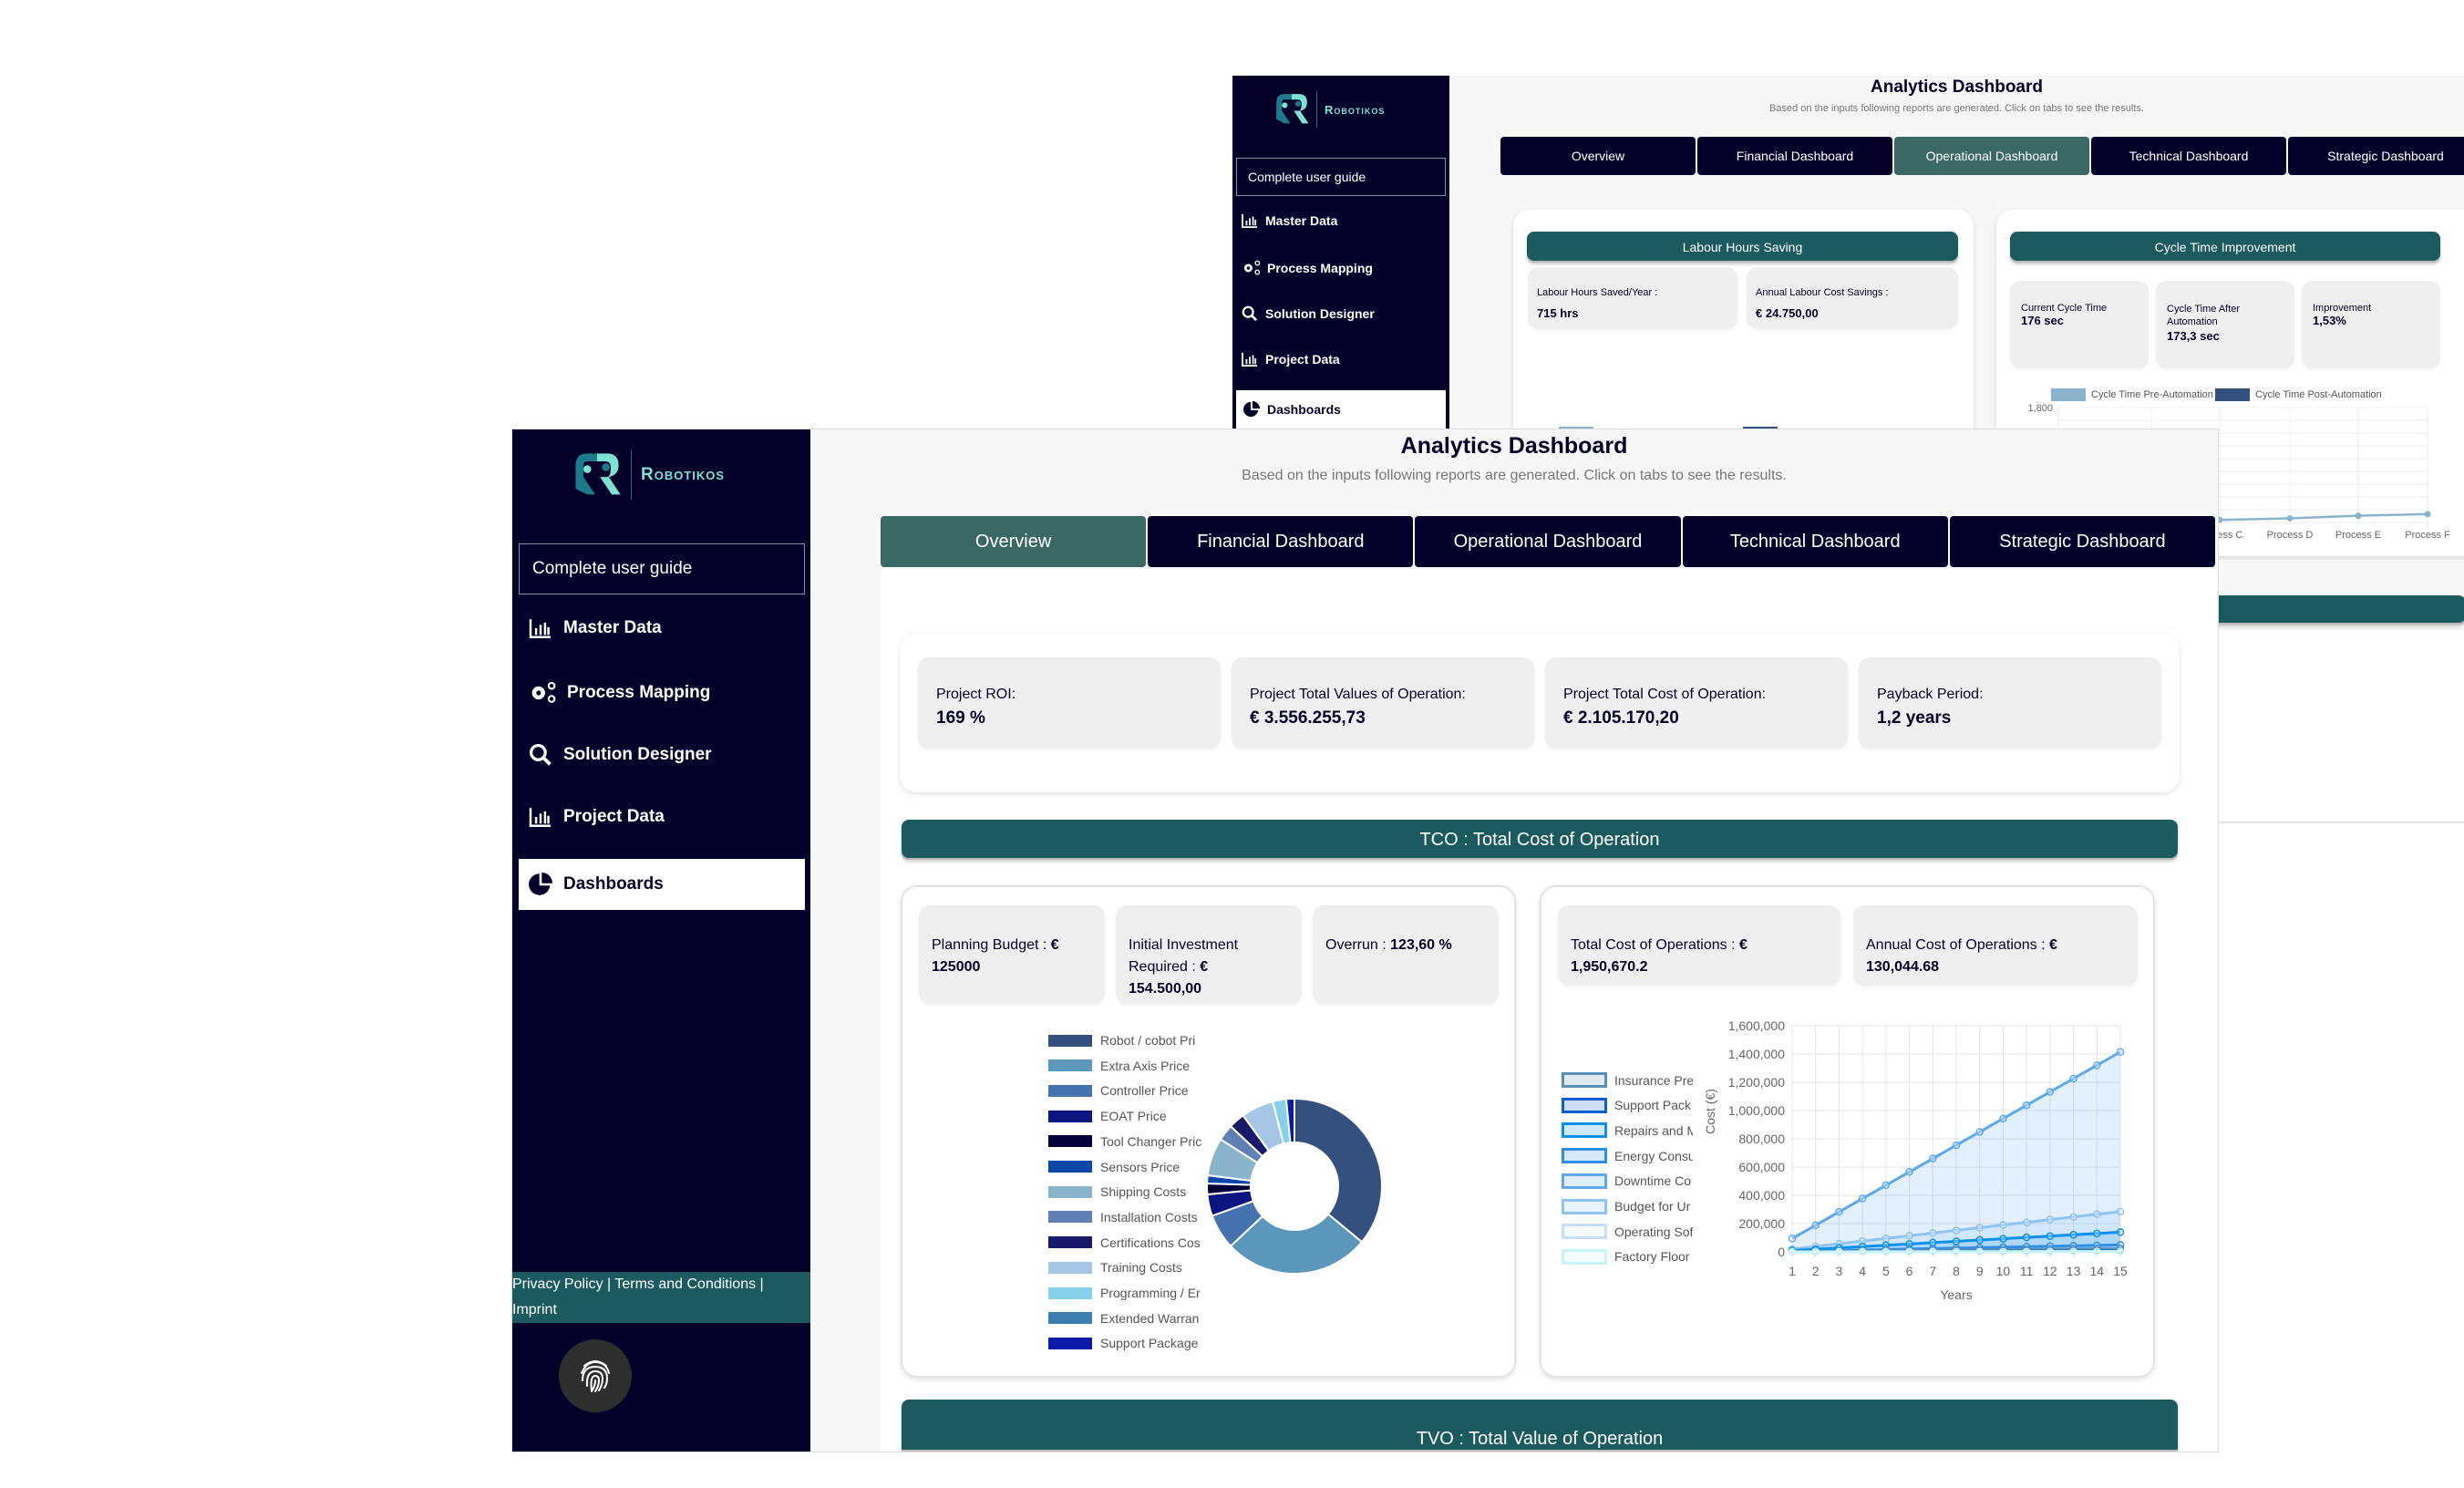 This screenshot has width=2464, height=1488. What do you see at coordinates (1130, 1066) in the screenshot?
I see `legend-item: Extra Axis Price` at bounding box center [1130, 1066].